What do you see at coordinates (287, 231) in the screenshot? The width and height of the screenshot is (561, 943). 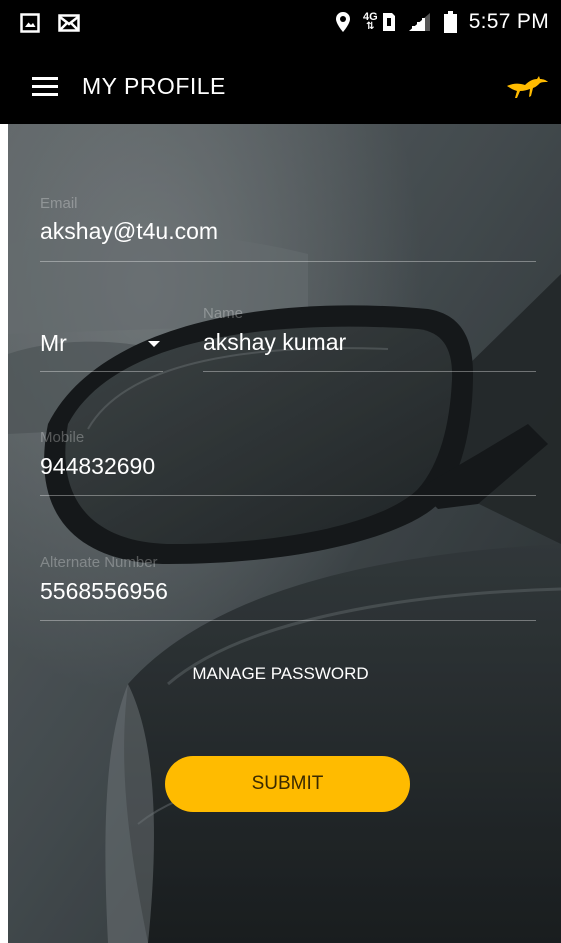 I see `email-field` at bounding box center [287, 231].